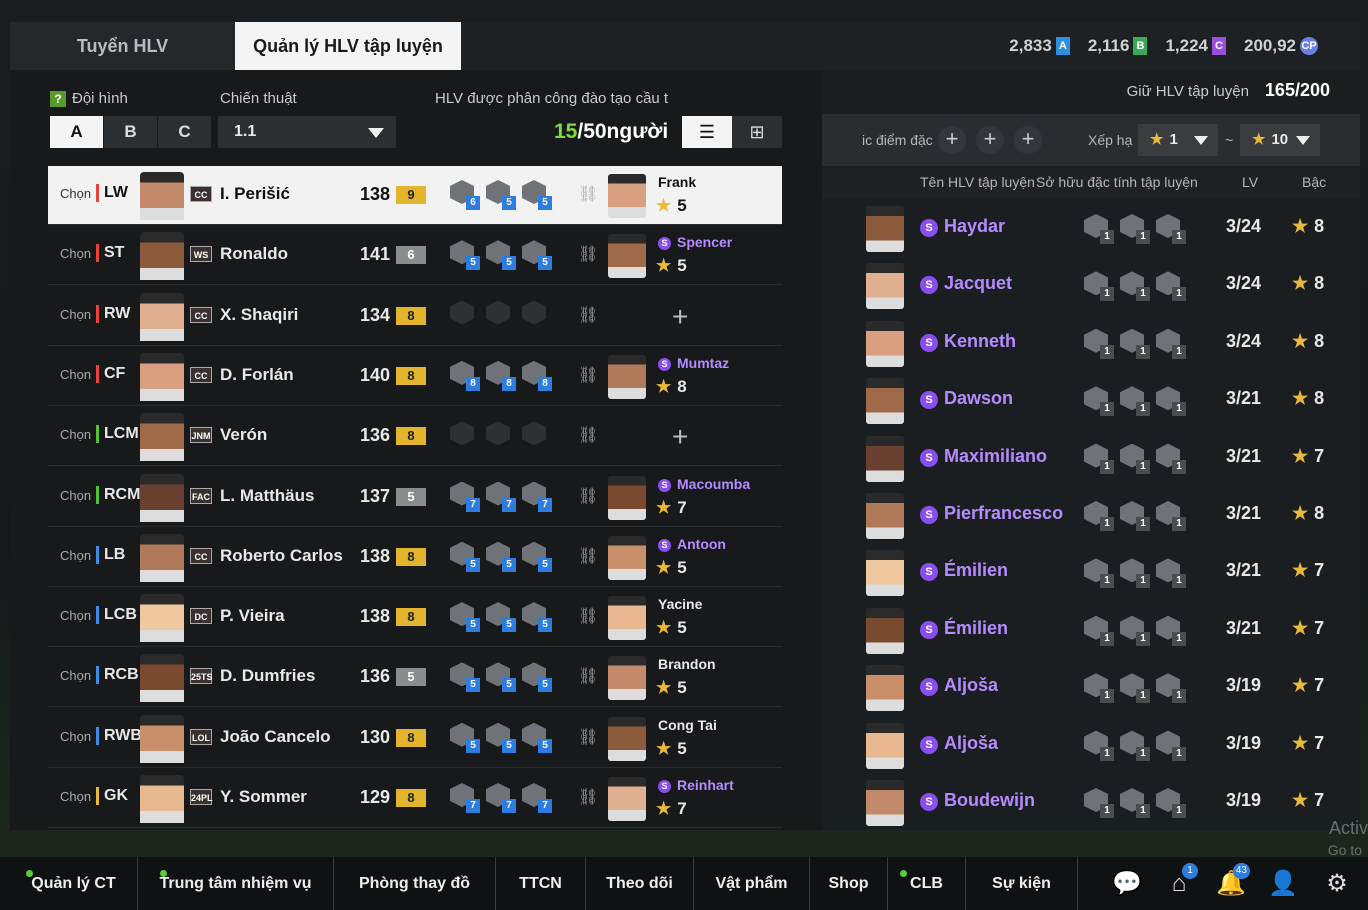 The height and width of the screenshot is (910, 1368). Describe the element at coordinates (677, 182) in the screenshot. I see `coach-name: Frank` at that location.